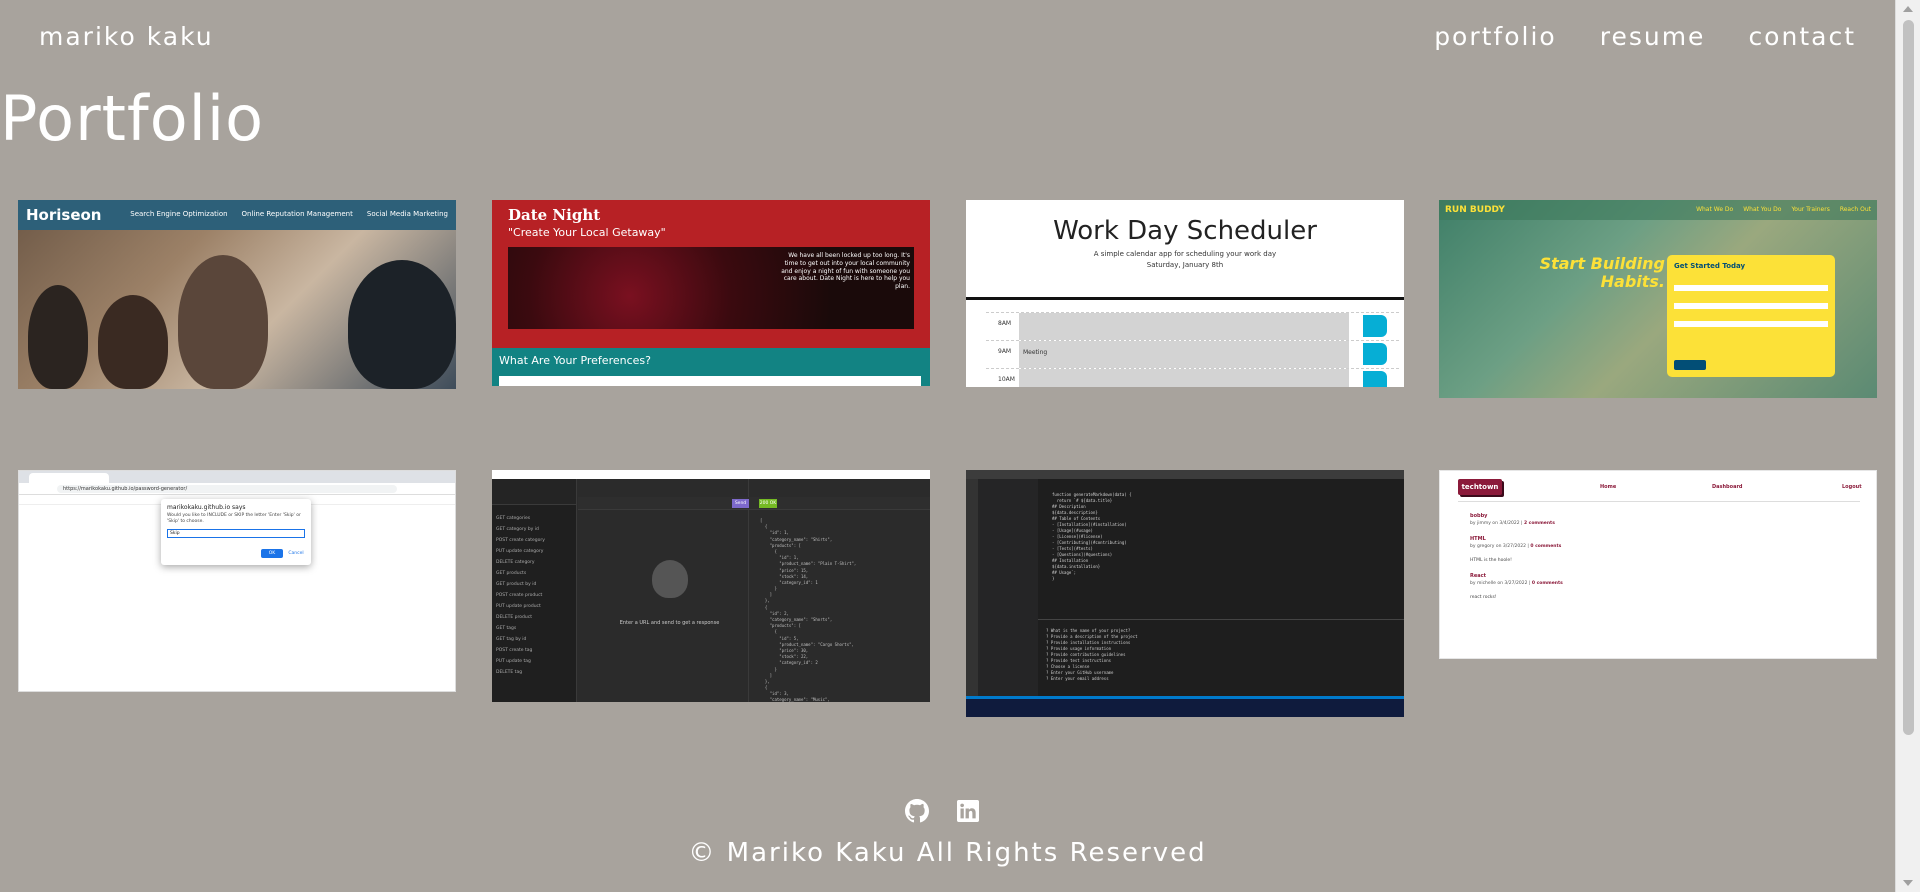 The height and width of the screenshot is (892, 1920). Describe the element at coordinates (1480, 487) in the screenshot. I see `screenshot-logo: techtown` at that location.